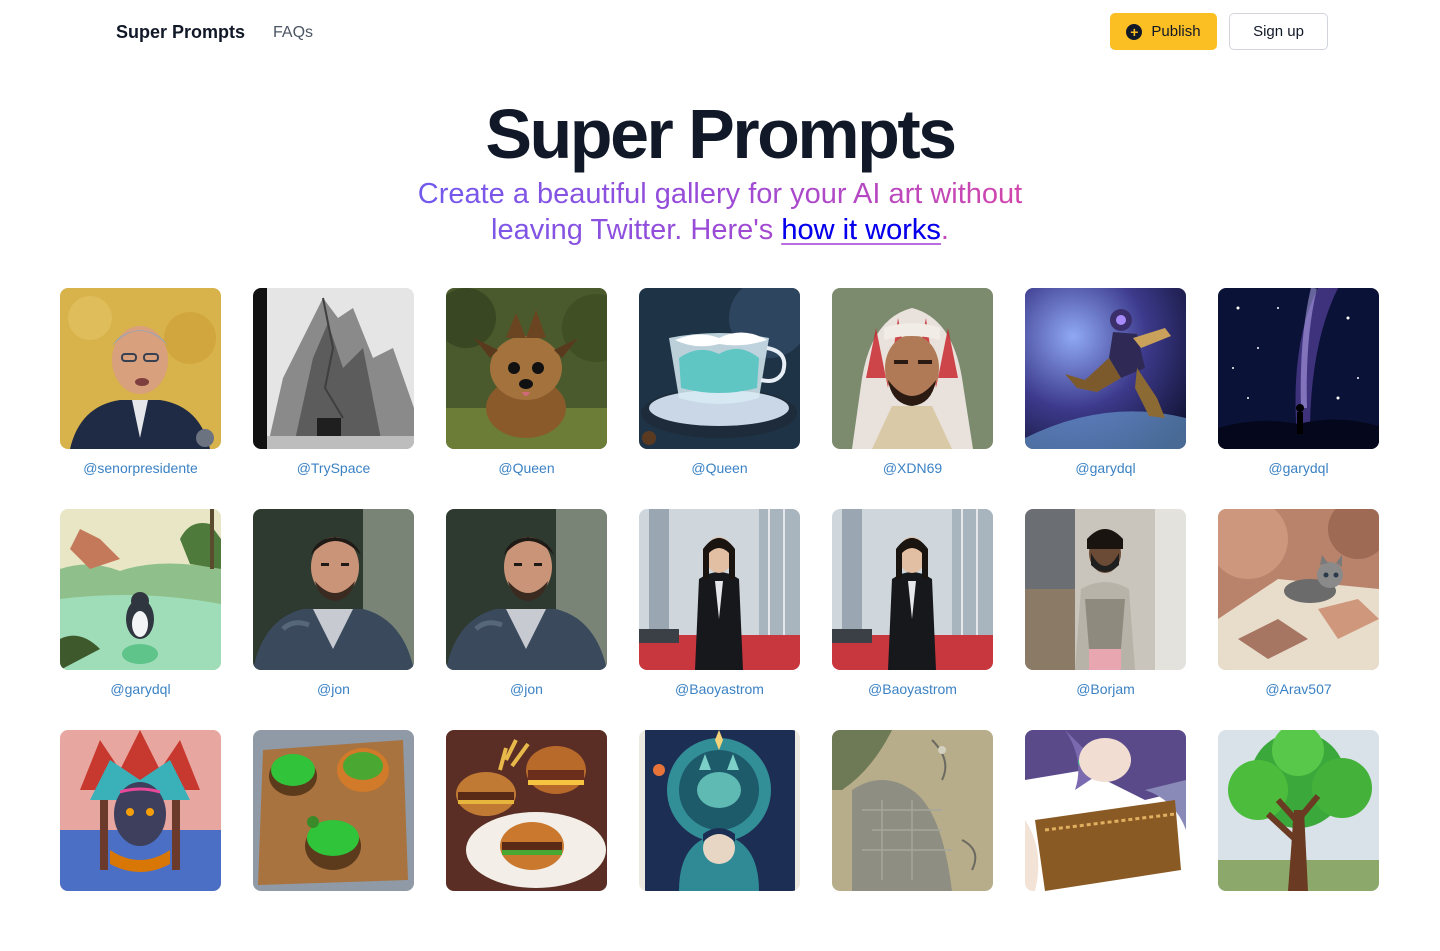 The image size is (1440, 951). I want to click on plus-circle-icon: +, so click(1134, 31).